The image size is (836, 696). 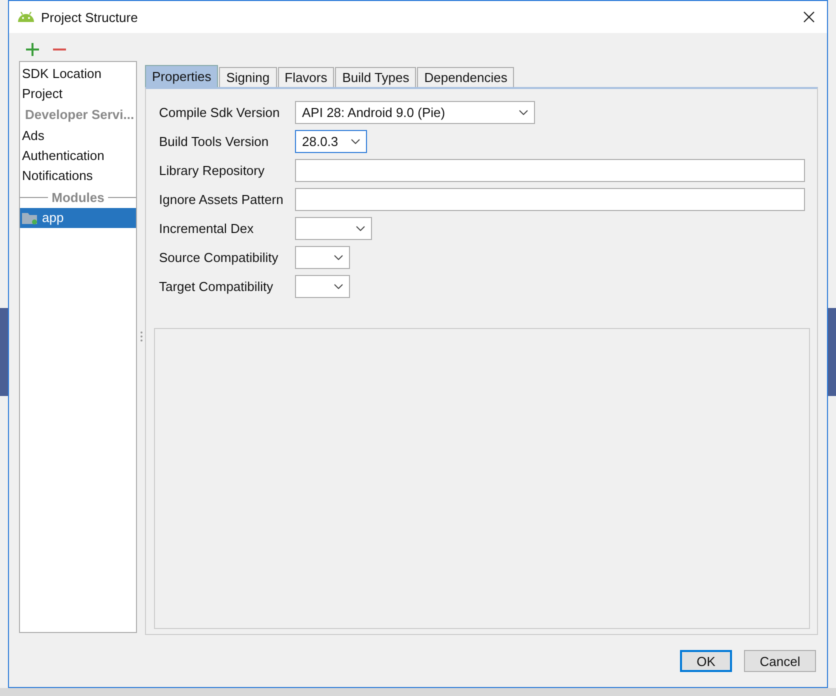 What do you see at coordinates (706, 661) in the screenshot?
I see `dialog-button: OK` at bounding box center [706, 661].